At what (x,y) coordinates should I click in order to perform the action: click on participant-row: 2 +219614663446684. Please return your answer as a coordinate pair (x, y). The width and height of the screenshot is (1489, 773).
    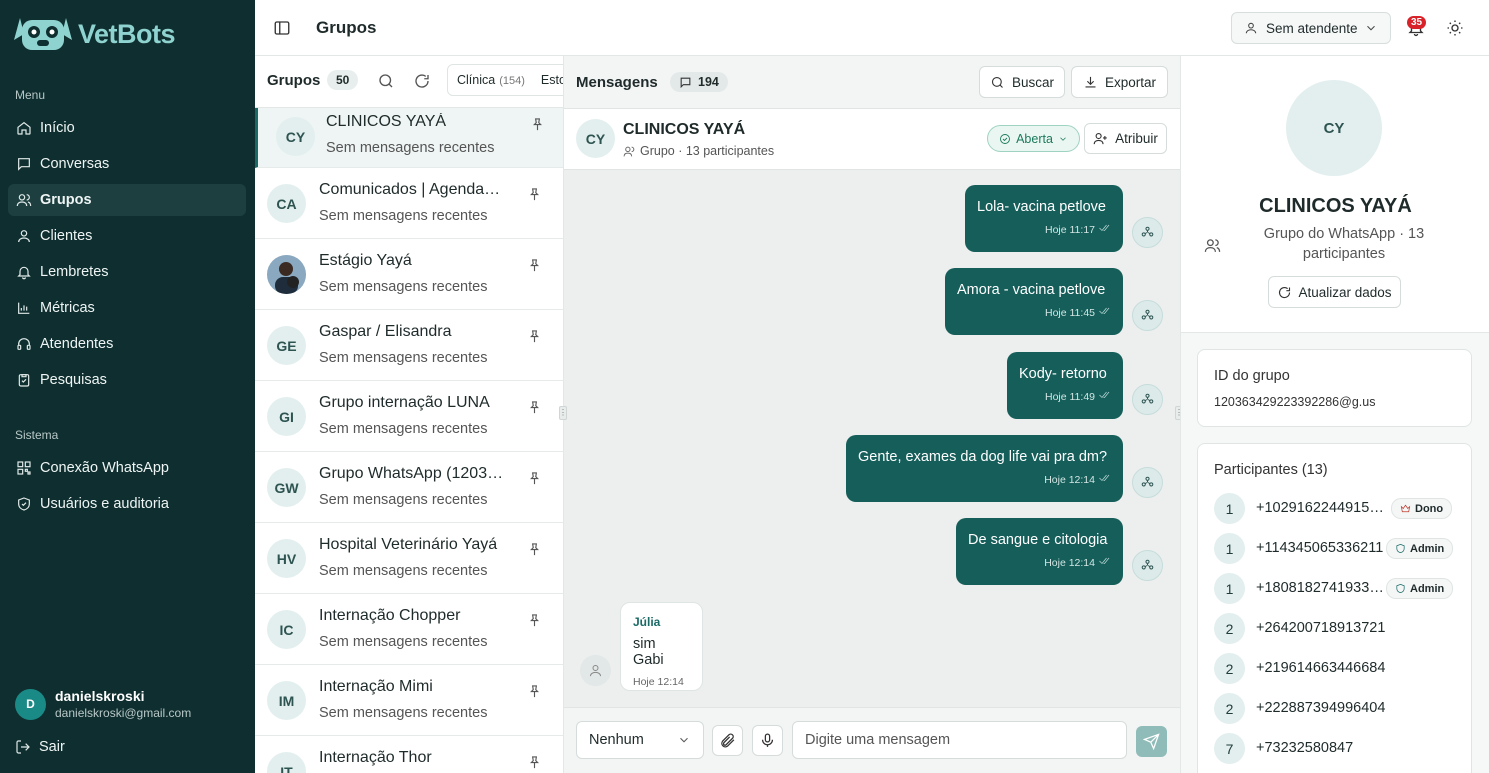
    Looking at the image, I should click on (1339, 669).